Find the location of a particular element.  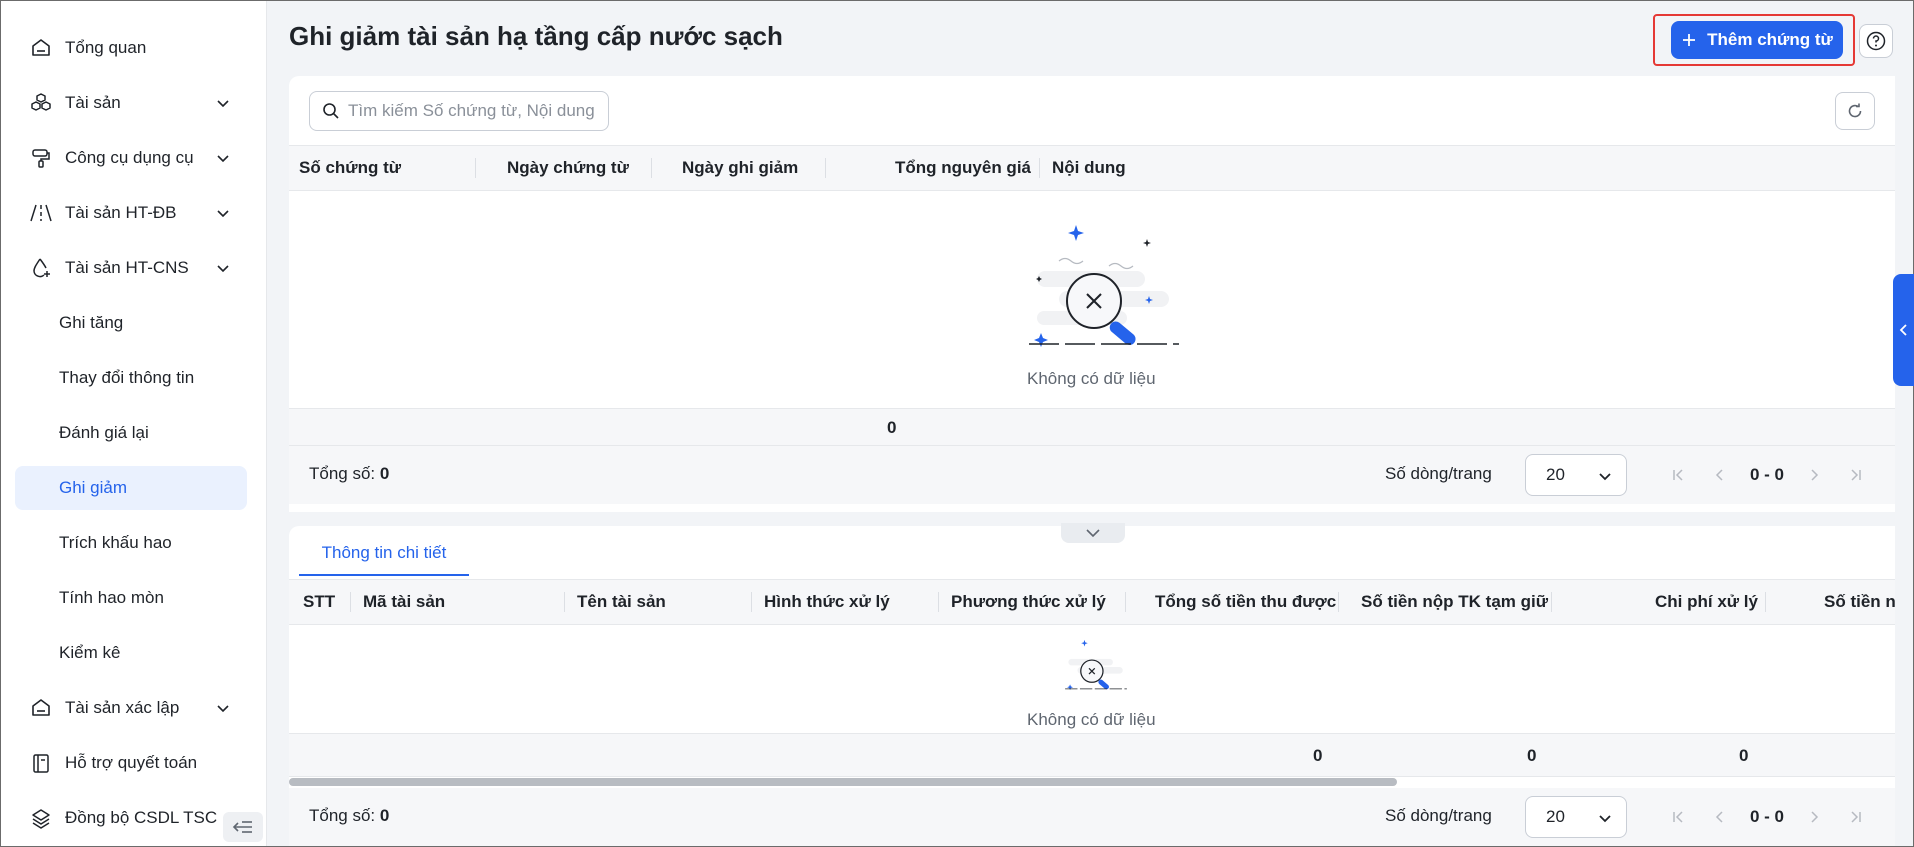

column-header: Số tiền nộp TK tạm giữ is located at coordinates (1454, 602).